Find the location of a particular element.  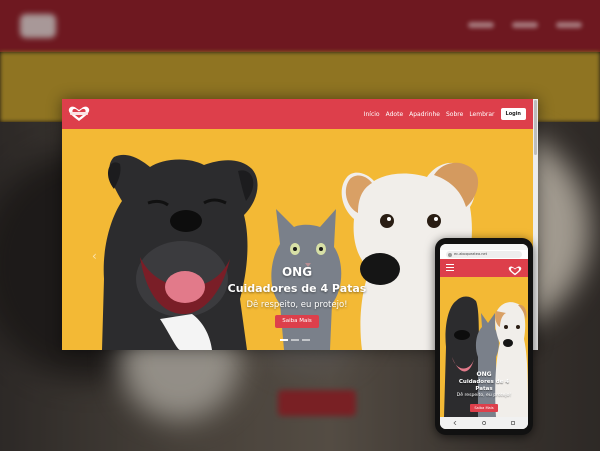

back-icon is located at coordinates (455, 423).